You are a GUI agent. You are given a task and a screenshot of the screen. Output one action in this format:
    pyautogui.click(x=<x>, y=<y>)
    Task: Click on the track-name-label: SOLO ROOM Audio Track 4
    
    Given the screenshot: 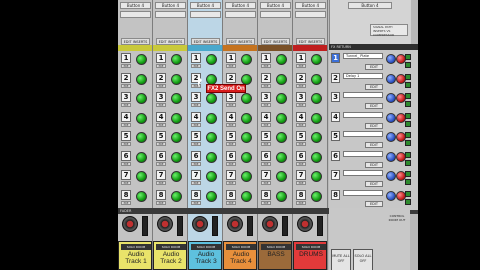 What is the action you would take?
    pyautogui.click(x=240, y=255)
    